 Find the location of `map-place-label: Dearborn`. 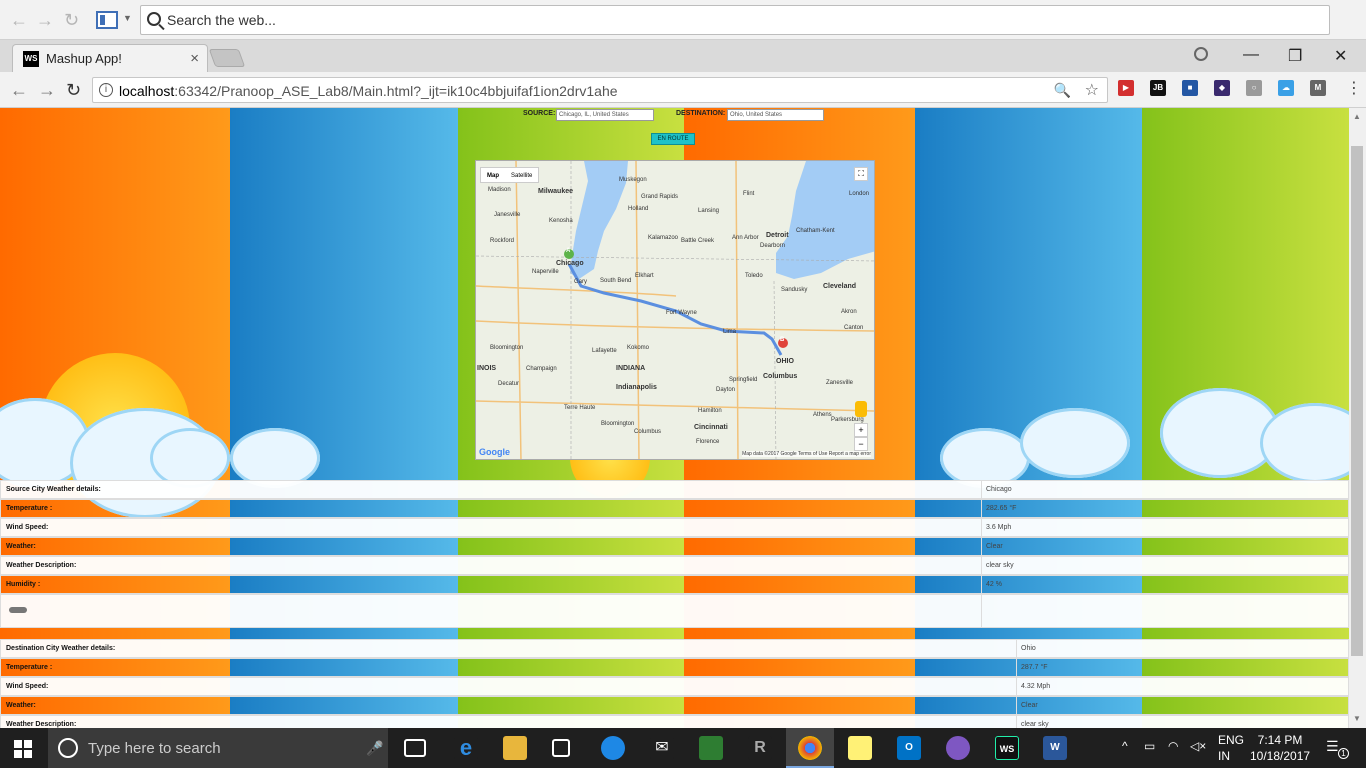

map-place-label: Dearborn is located at coordinates (773, 246).